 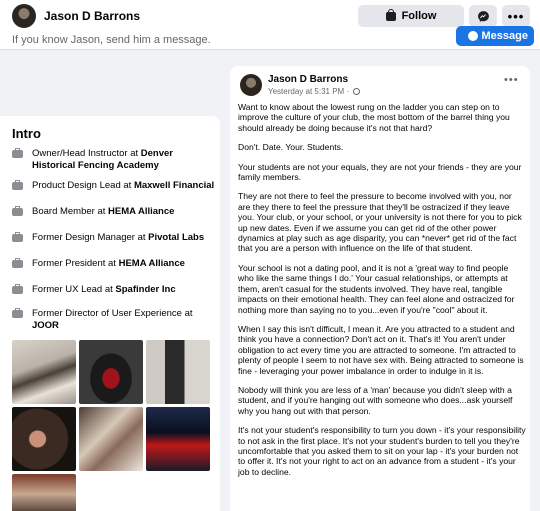 What do you see at coordinates (306, 91) in the screenshot?
I see `post-timestamp: Yesterday at 5:31 PM` at bounding box center [306, 91].